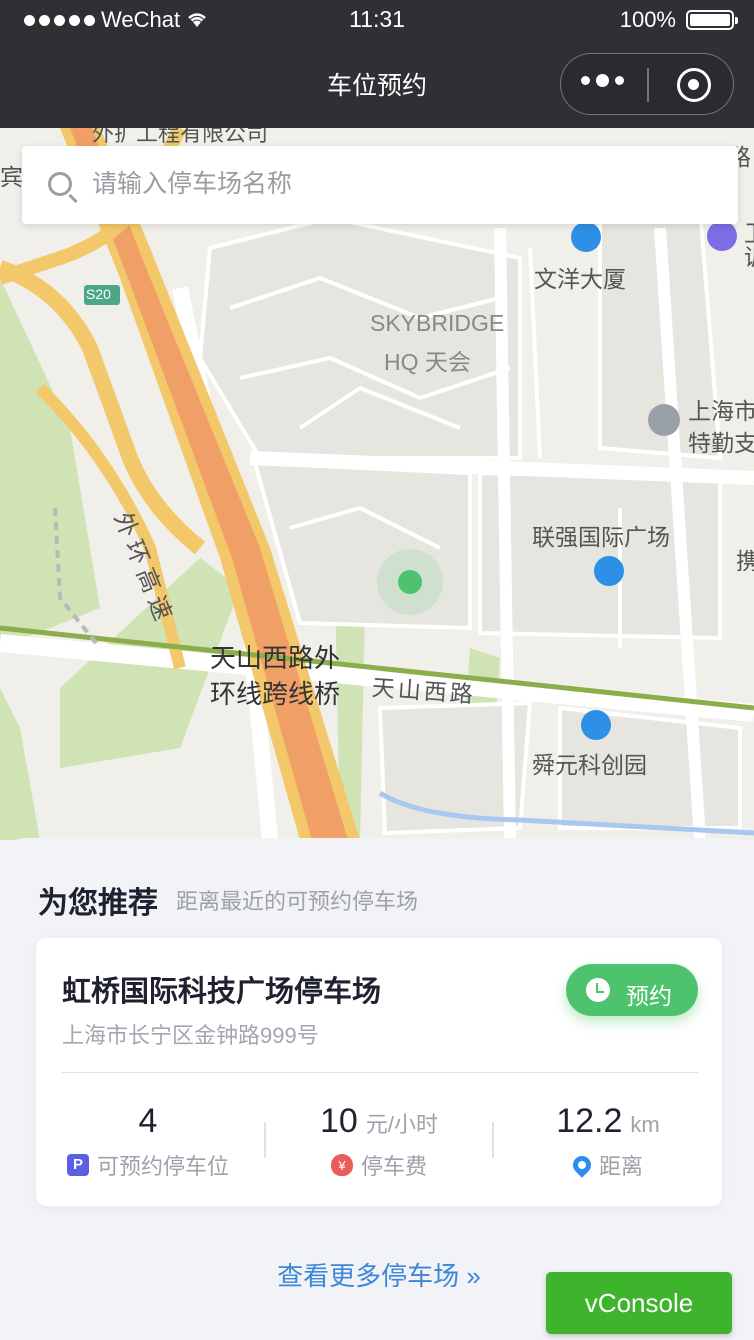 The width and height of the screenshot is (754, 1340). Describe the element at coordinates (401, 1124) in the screenshot. I see `fee-unit: 元/小时` at that location.